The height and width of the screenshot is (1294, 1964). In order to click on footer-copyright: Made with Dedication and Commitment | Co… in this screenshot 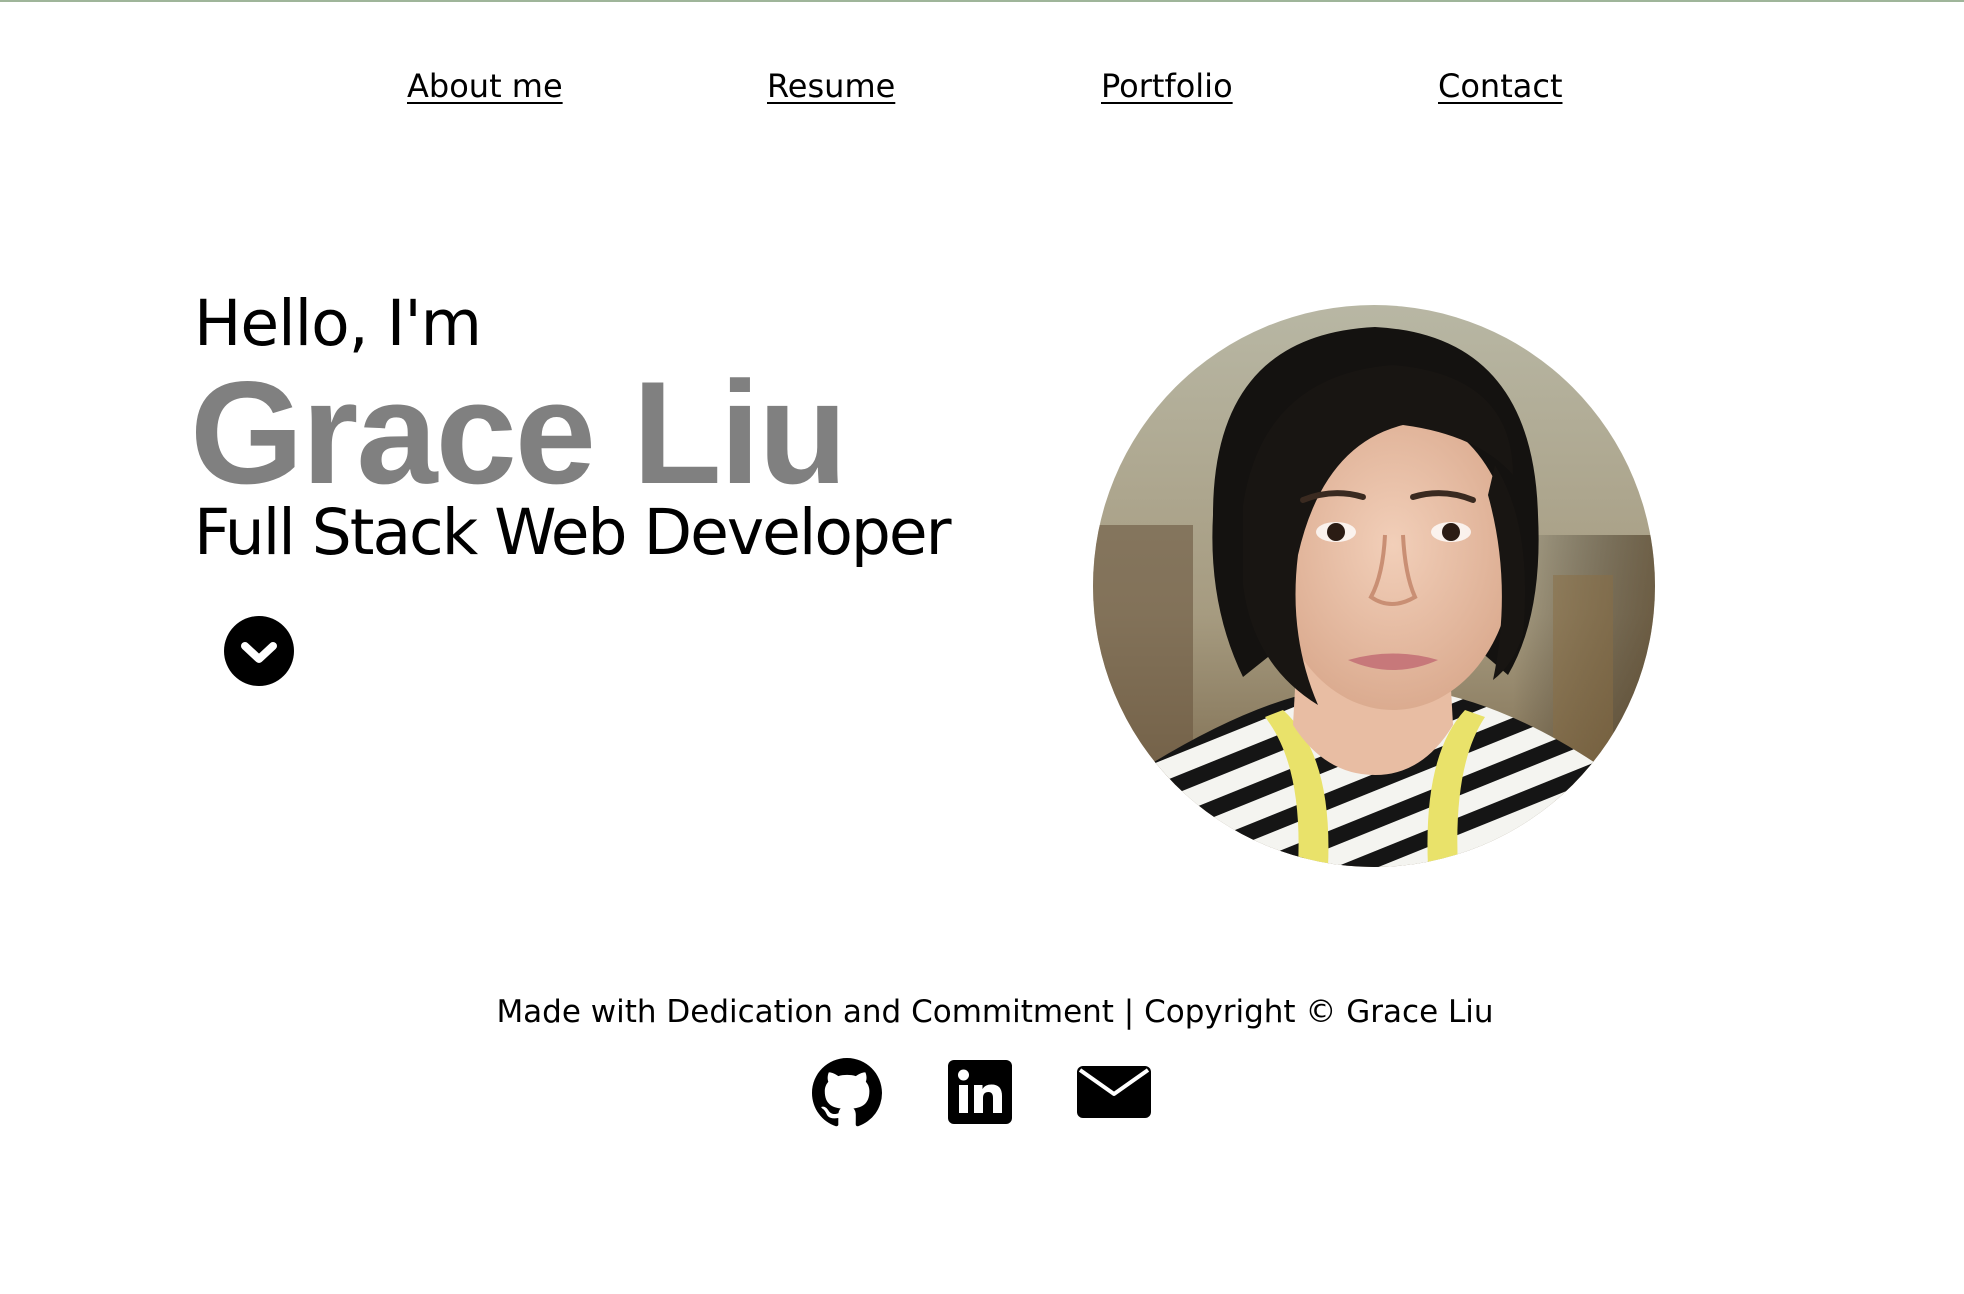, I will do `click(995, 1012)`.